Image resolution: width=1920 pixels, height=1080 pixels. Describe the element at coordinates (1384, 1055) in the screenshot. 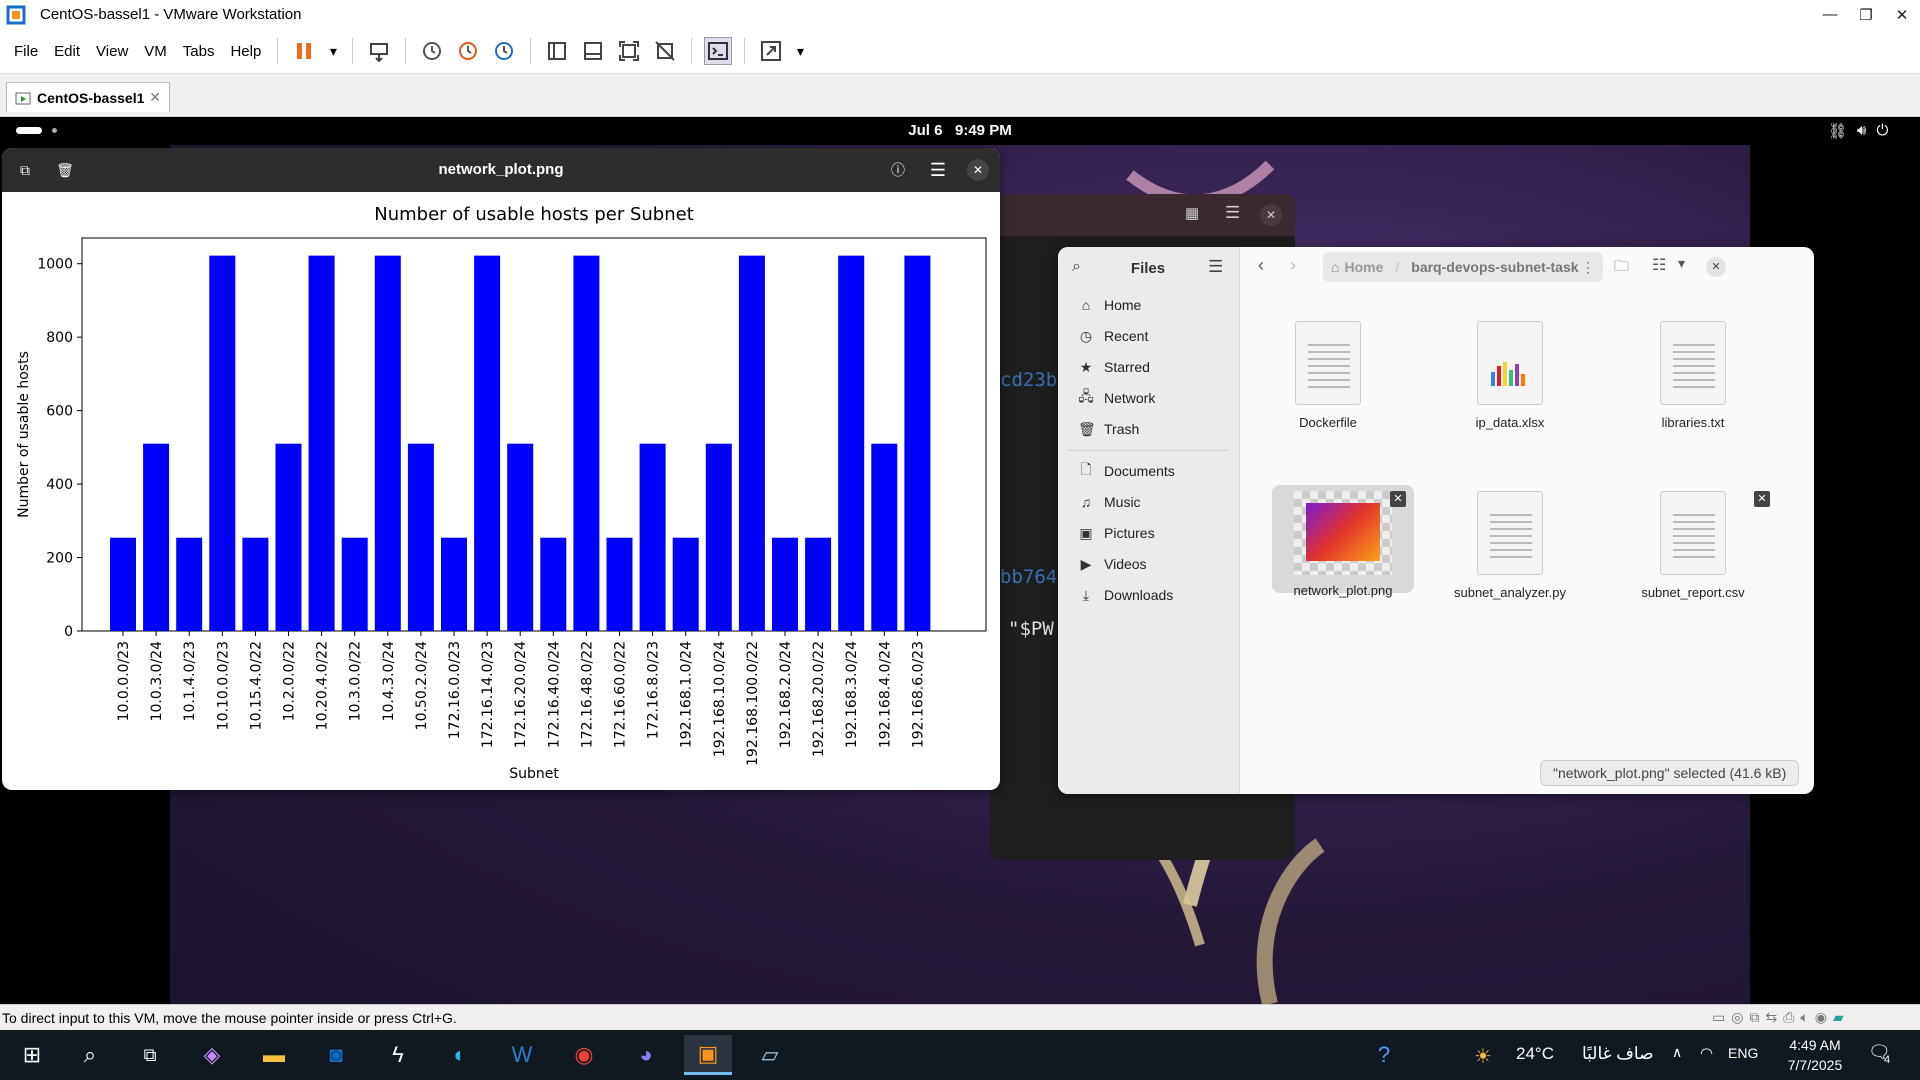

I see `help-icon: ?` at that location.